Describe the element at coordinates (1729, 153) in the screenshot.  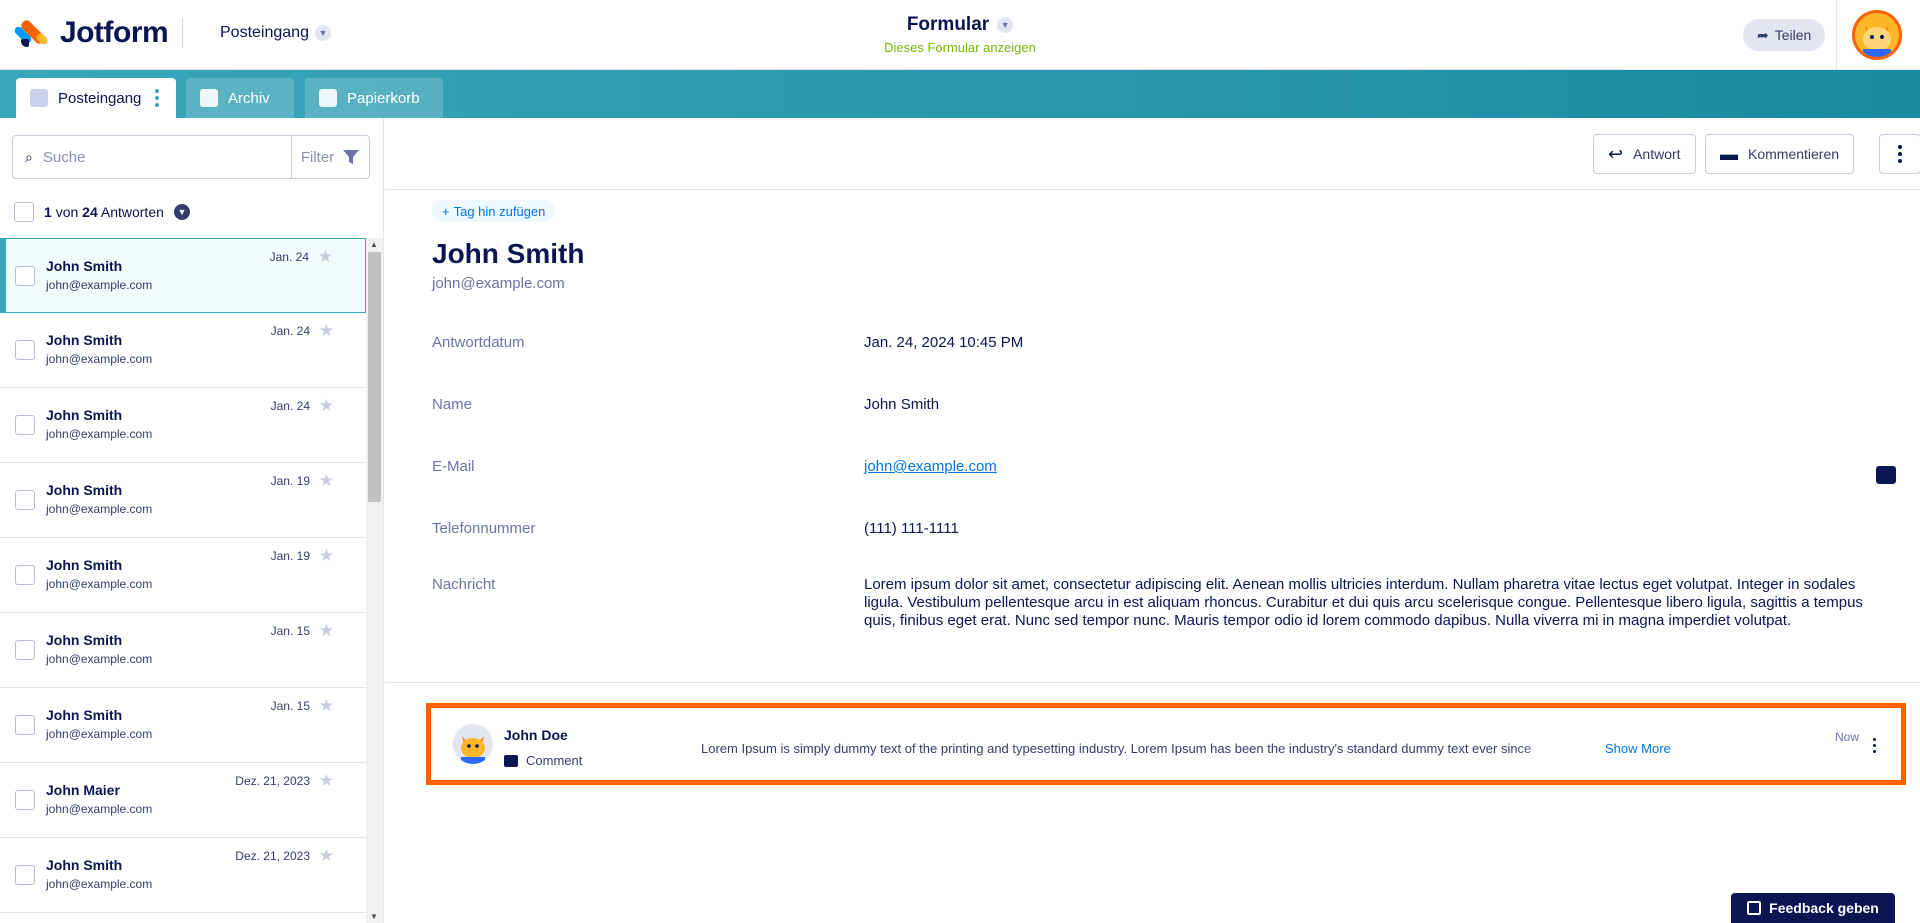
I see `comment-icon: ▬` at that location.